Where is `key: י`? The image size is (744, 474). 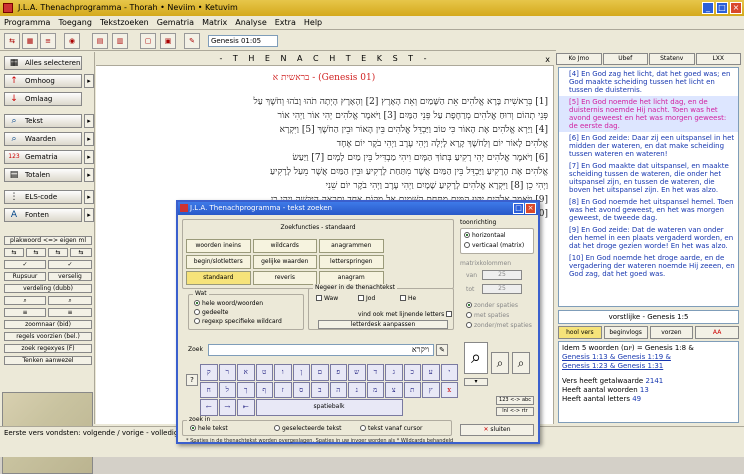
key: י is located at coordinates (449, 372).